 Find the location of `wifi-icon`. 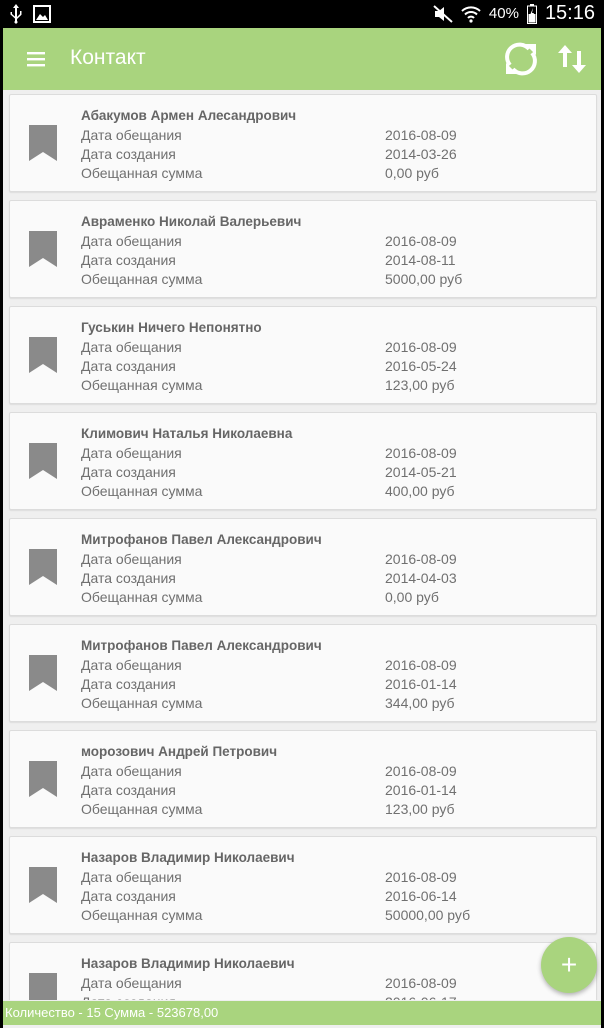

wifi-icon is located at coordinates (471, 14).